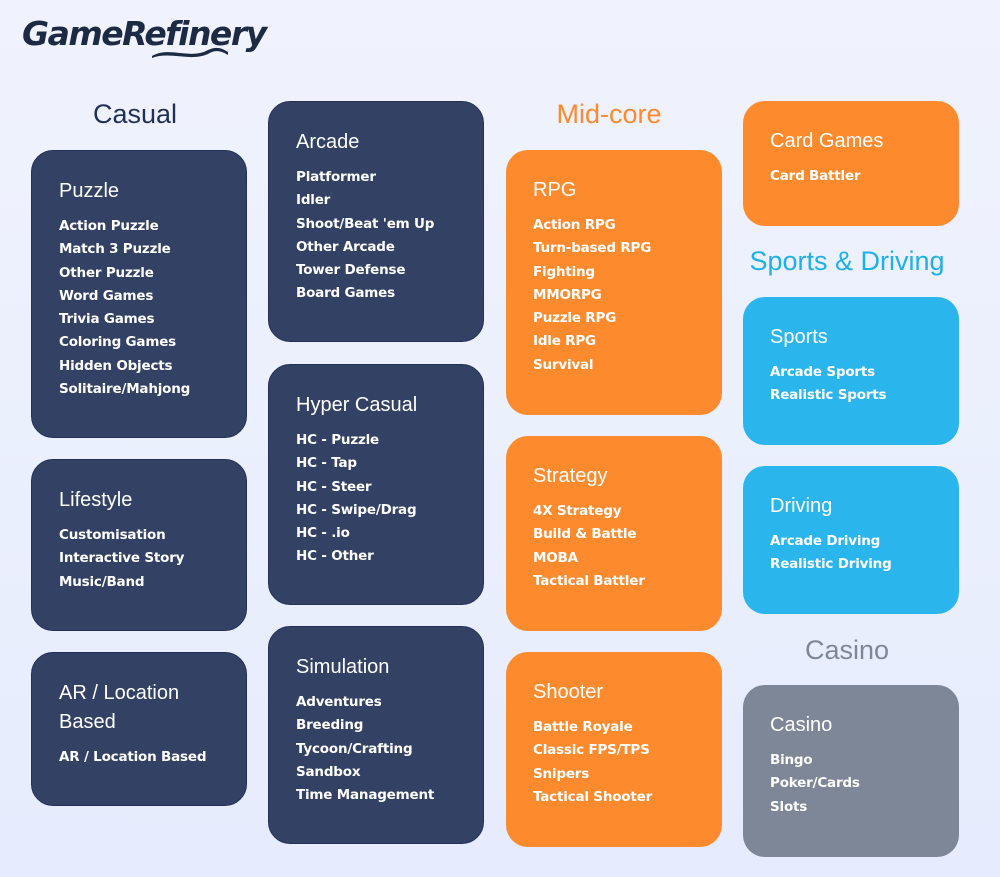  Describe the element at coordinates (789, 806) in the screenshot. I see `genre-item: Slots` at that location.